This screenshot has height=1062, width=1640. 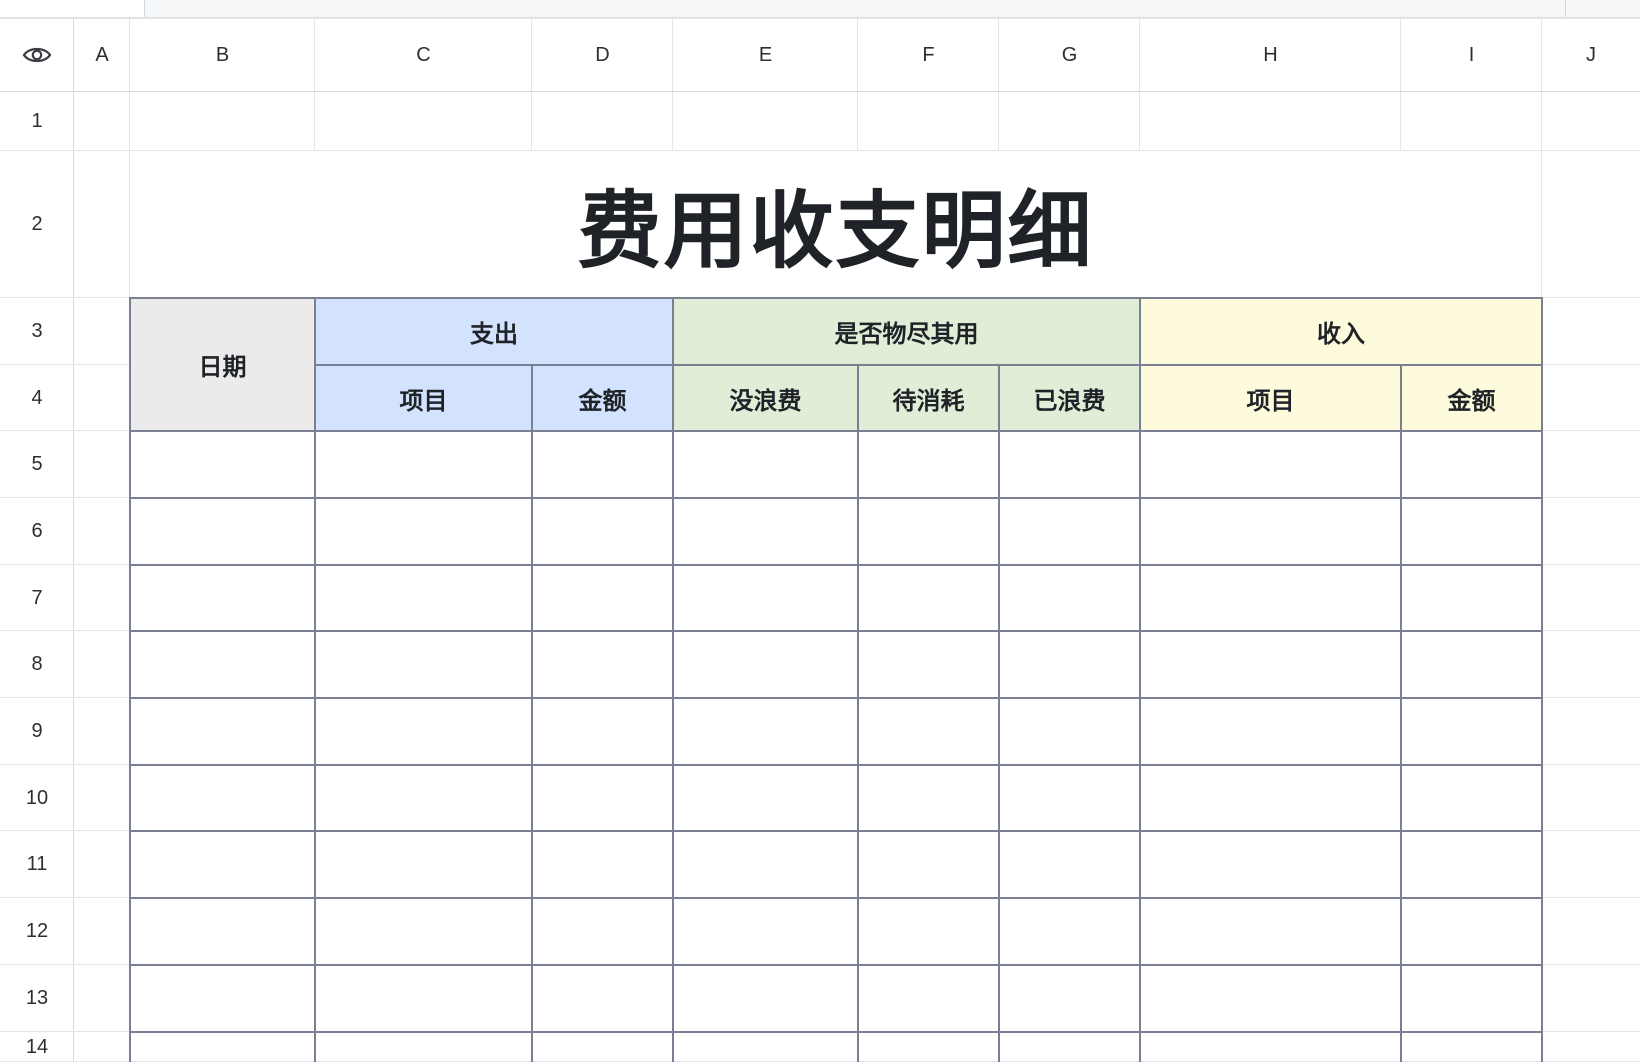 I want to click on row-header-3: 3, so click(x=37, y=331).